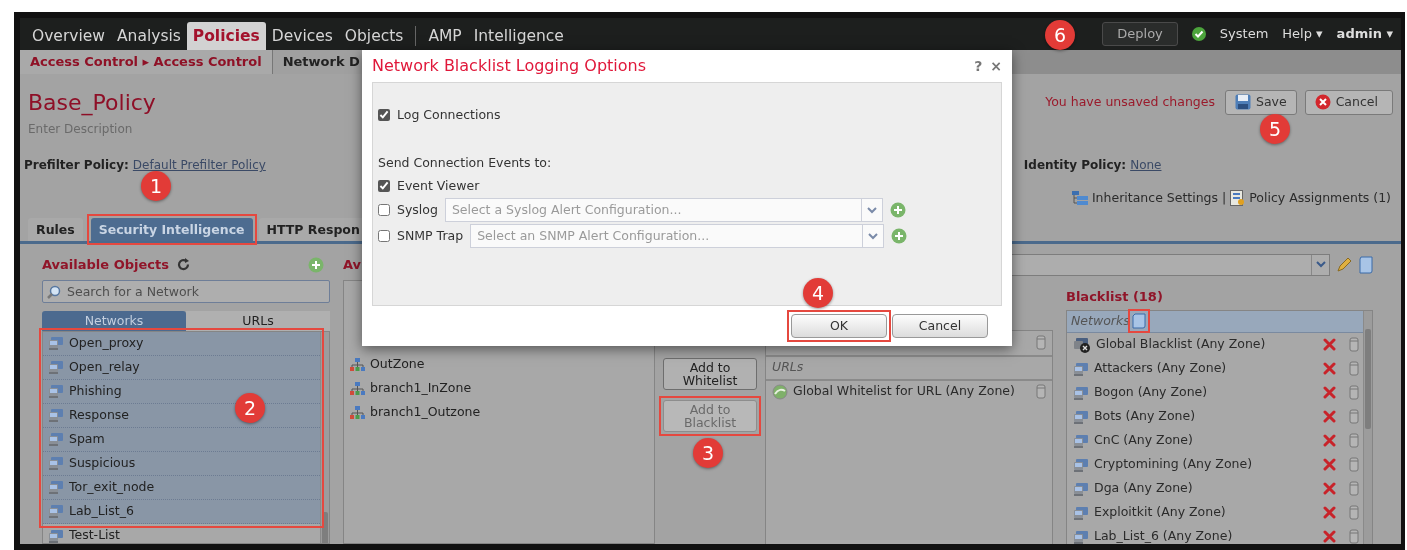  What do you see at coordinates (1082, 344) in the screenshot?
I see `network-blocked-icon` at bounding box center [1082, 344].